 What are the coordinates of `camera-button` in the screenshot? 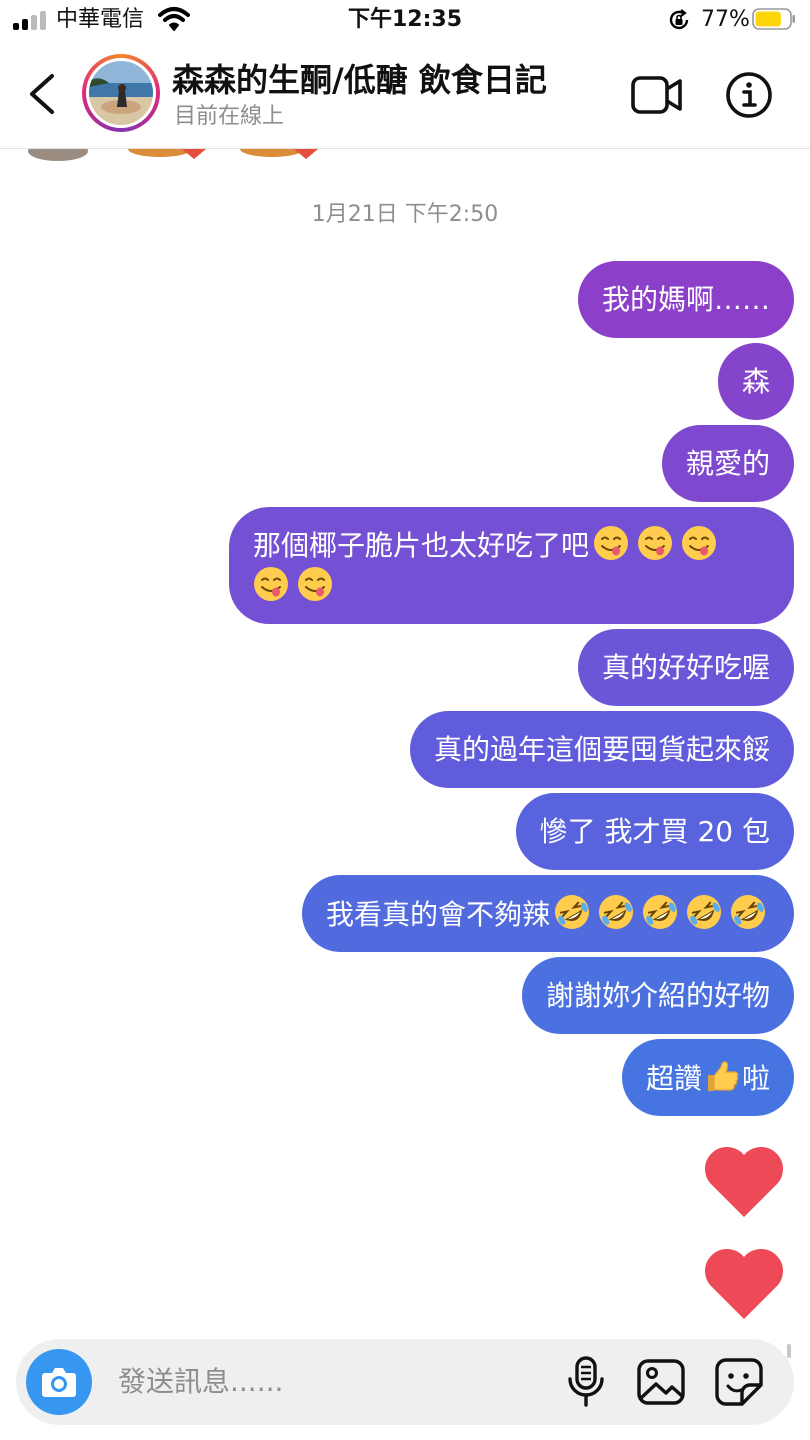 It's located at (59, 1382).